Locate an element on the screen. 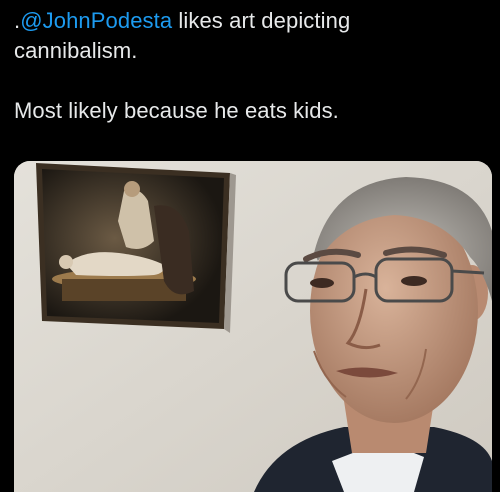 The image size is (500, 492). framed-painting is located at coordinates (136, 248).